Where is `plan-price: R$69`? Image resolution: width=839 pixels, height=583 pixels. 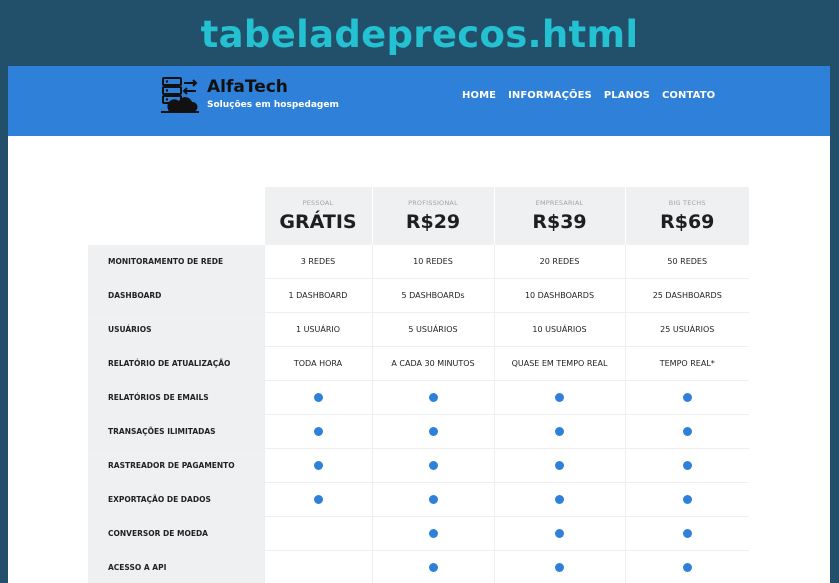 plan-price: R$69 is located at coordinates (687, 222).